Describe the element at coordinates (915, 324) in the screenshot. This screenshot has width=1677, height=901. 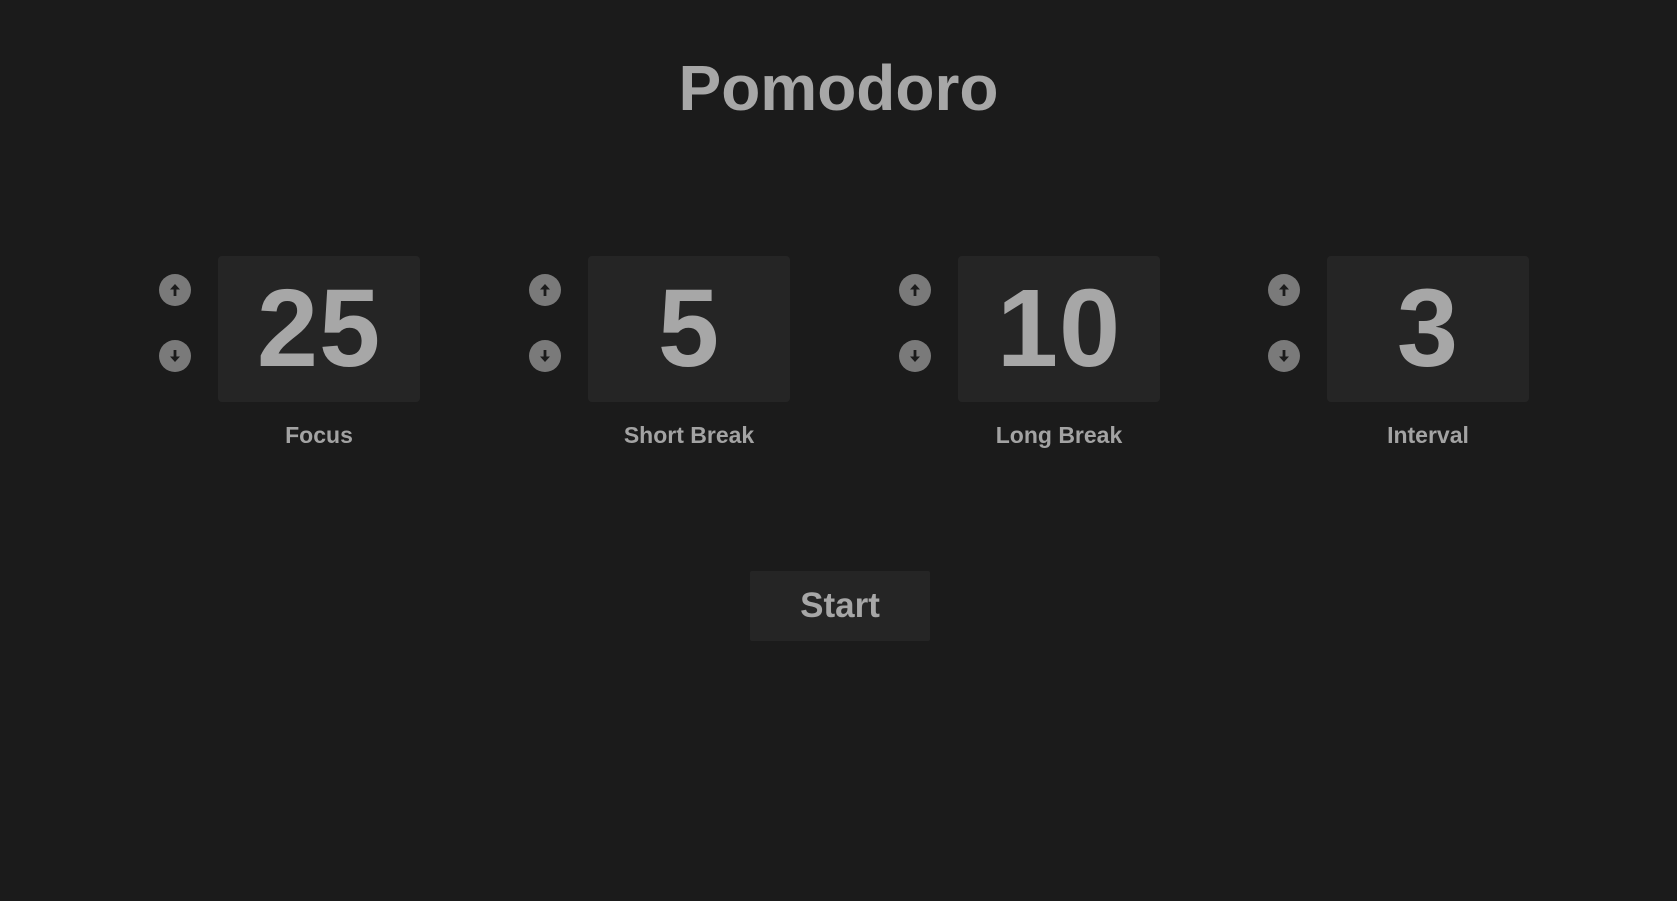
I see `long-break-stepper` at that location.